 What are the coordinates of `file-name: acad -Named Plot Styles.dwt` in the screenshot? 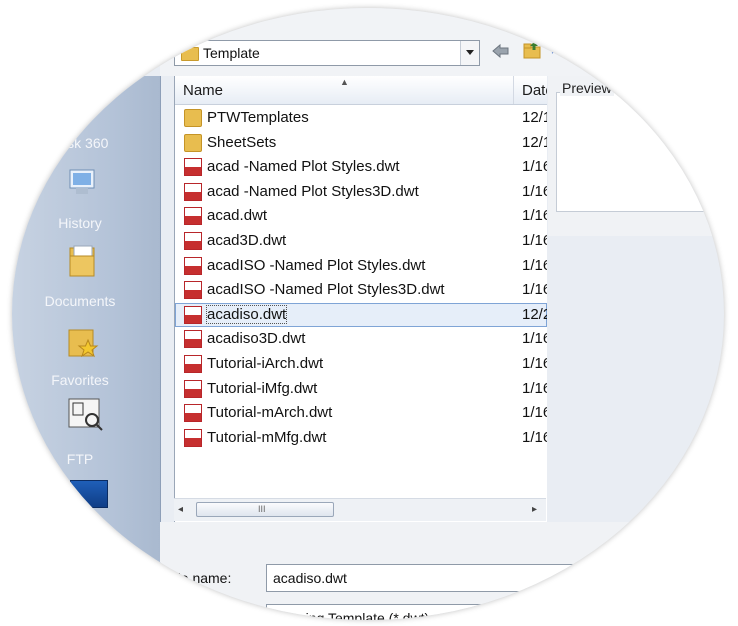 It's located at (303, 167).